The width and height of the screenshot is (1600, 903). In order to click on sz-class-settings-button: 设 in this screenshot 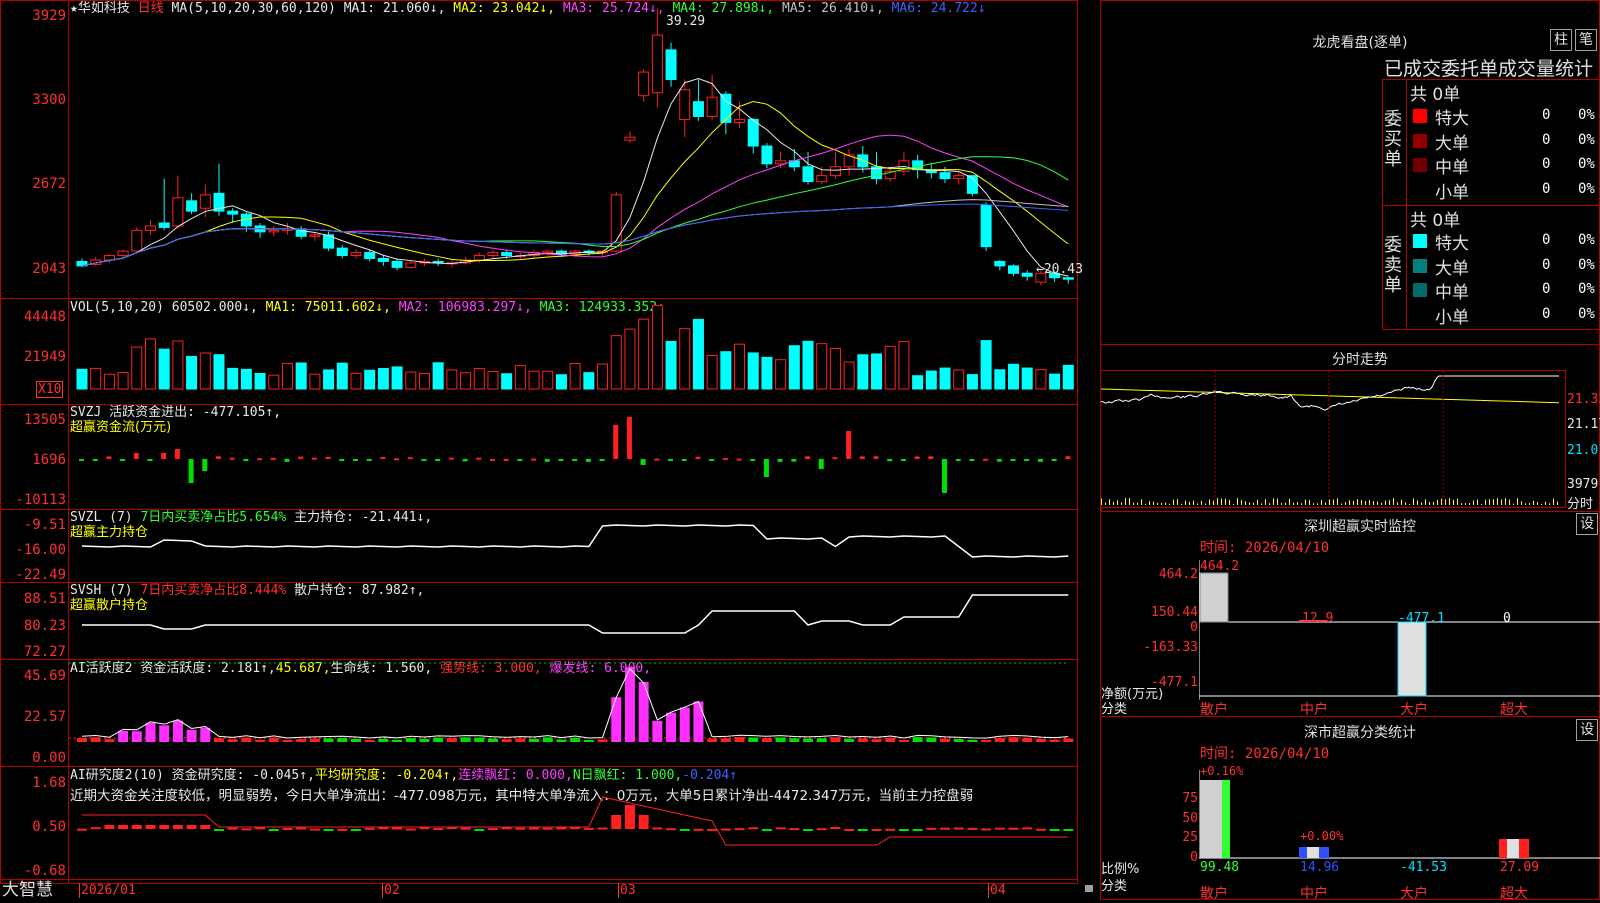, I will do `click(1587, 730)`.